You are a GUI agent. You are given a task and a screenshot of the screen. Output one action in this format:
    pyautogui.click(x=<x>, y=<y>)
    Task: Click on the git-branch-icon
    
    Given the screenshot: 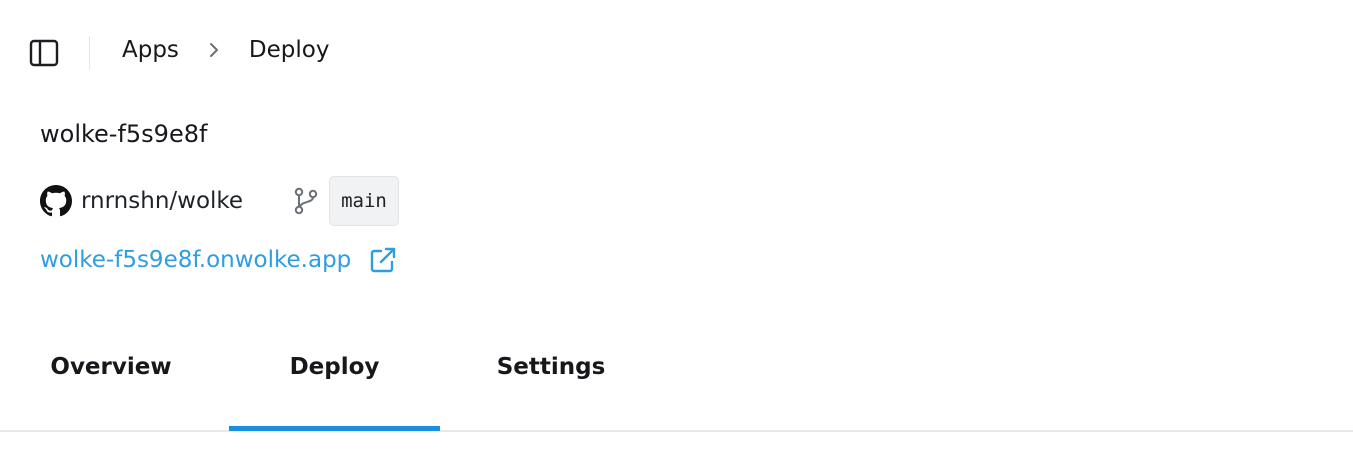 What is the action you would take?
    pyautogui.click(x=306, y=201)
    